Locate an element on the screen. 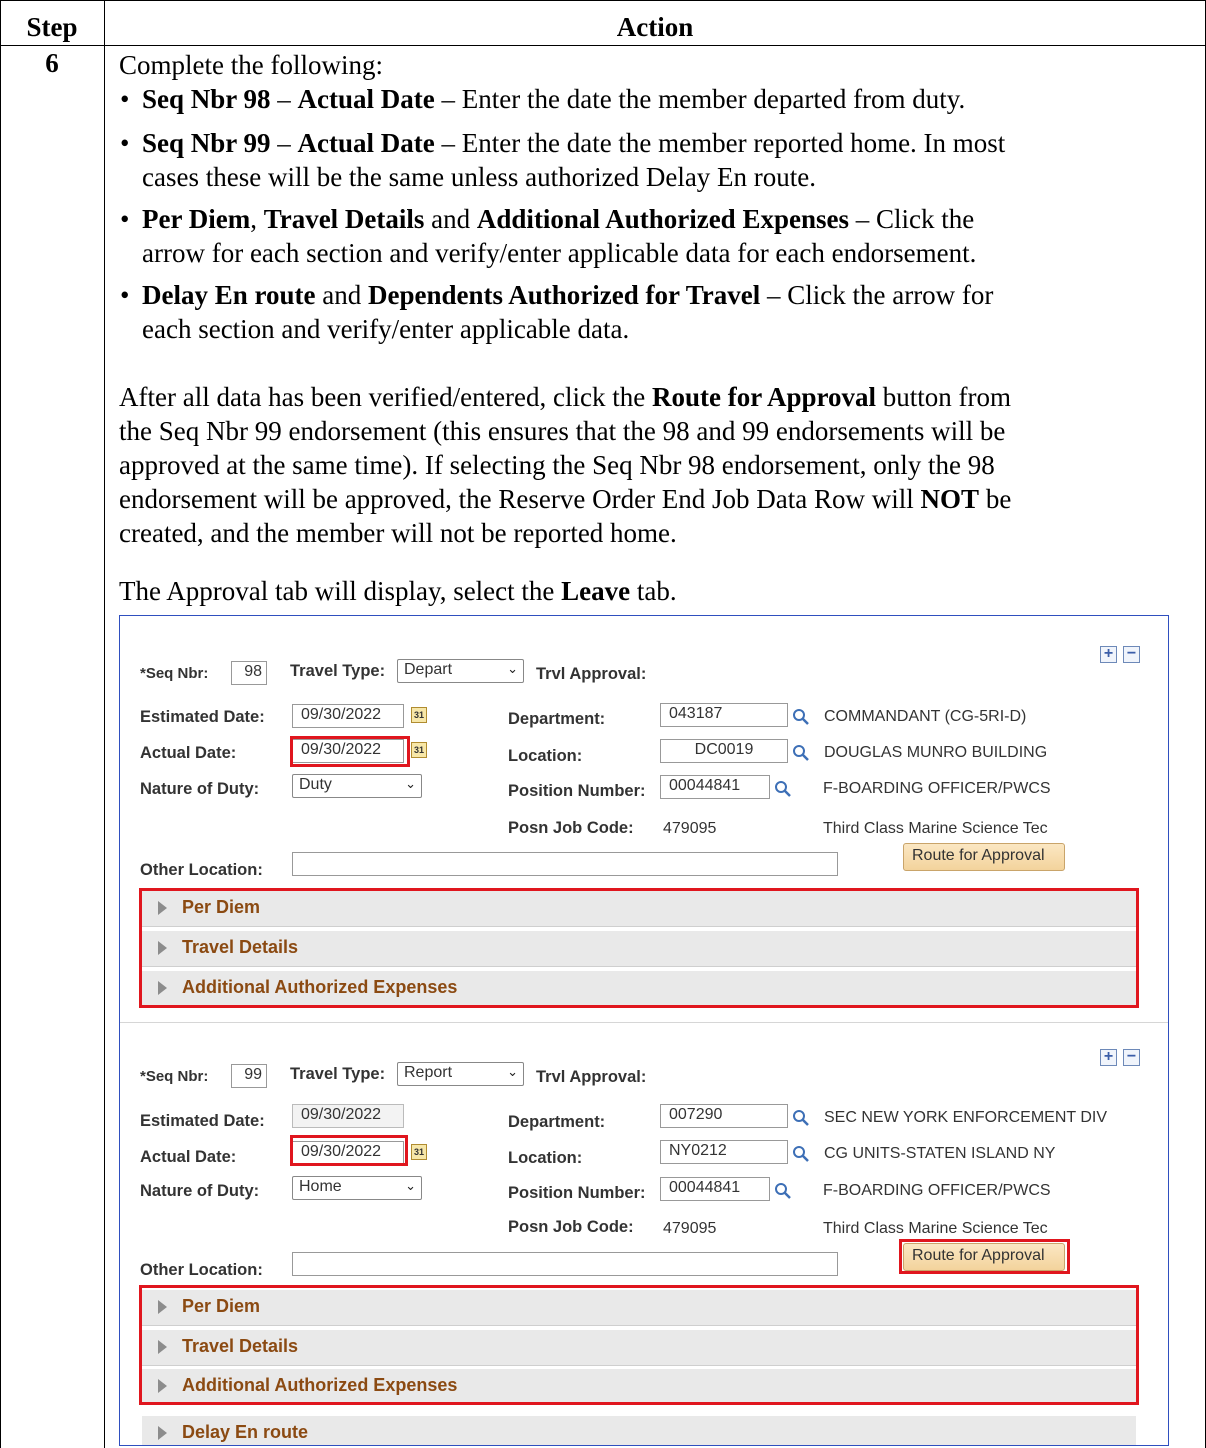 Image resolution: width=1206 pixels, height=1448 pixels. nature-of-duty-select: Duty ⌄ is located at coordinates (357, 786).